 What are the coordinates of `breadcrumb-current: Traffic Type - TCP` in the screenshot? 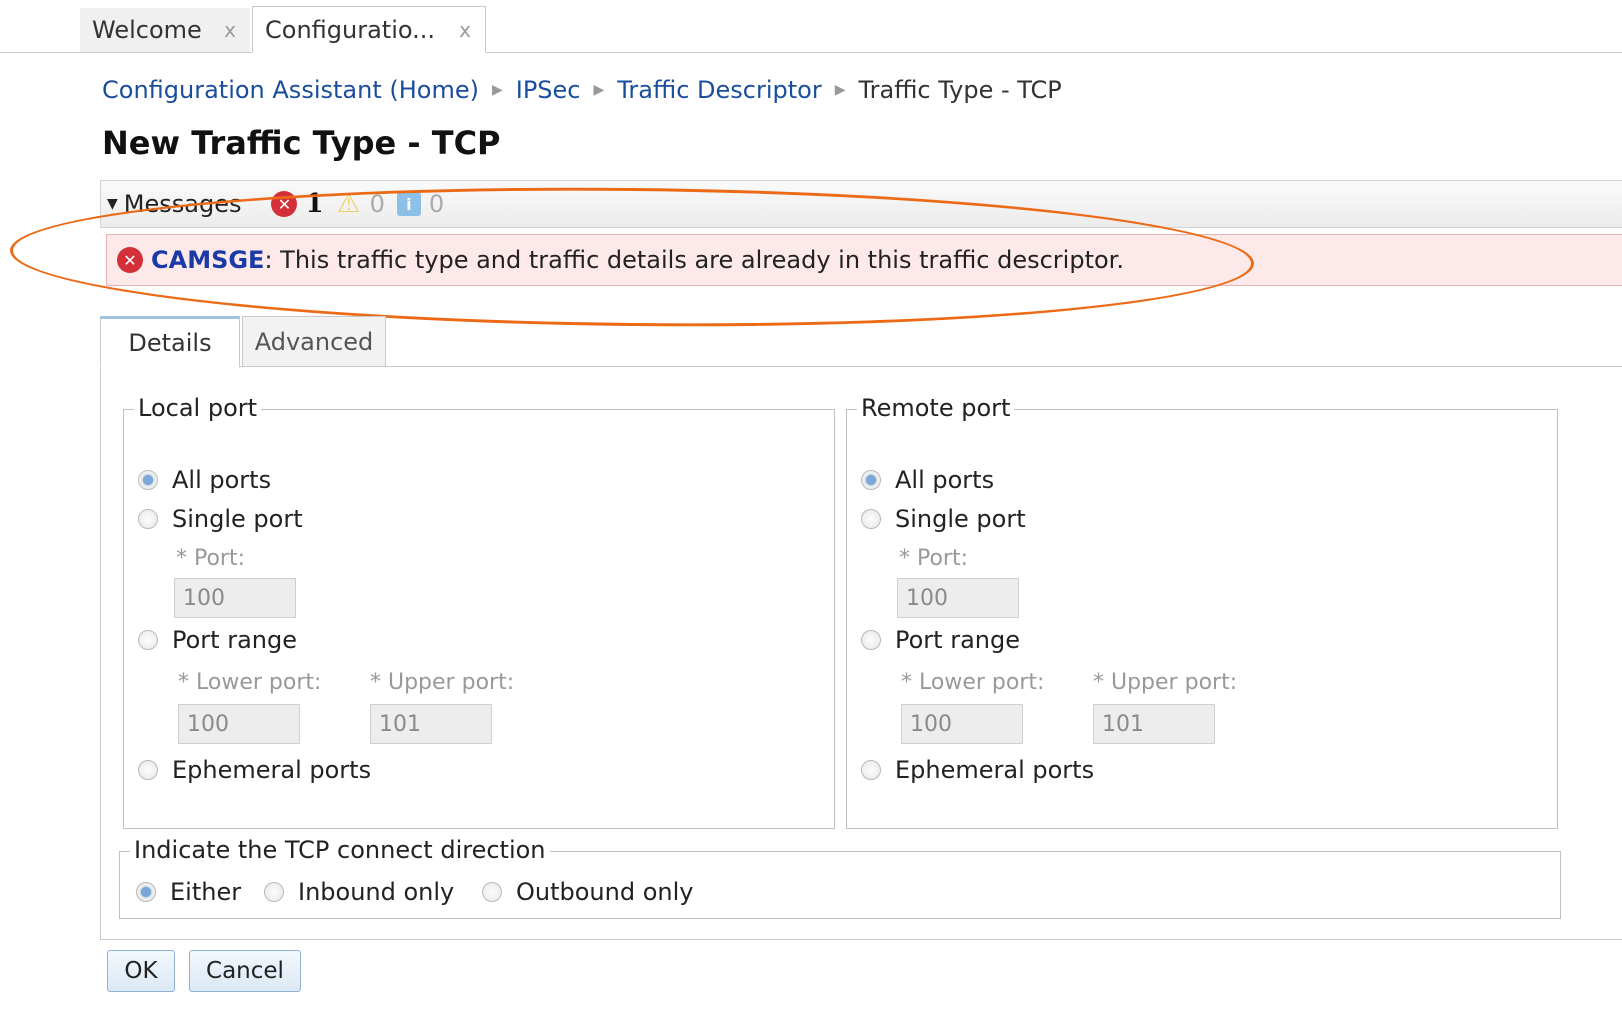 It's located at (960, 90).